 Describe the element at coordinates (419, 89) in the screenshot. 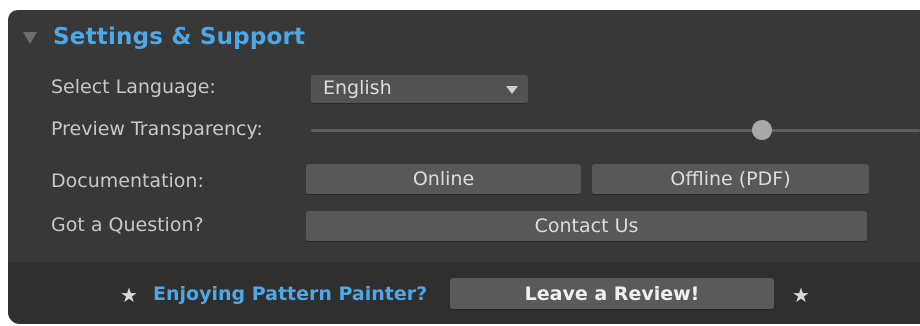

I see `language-dropdown: English` at that location.